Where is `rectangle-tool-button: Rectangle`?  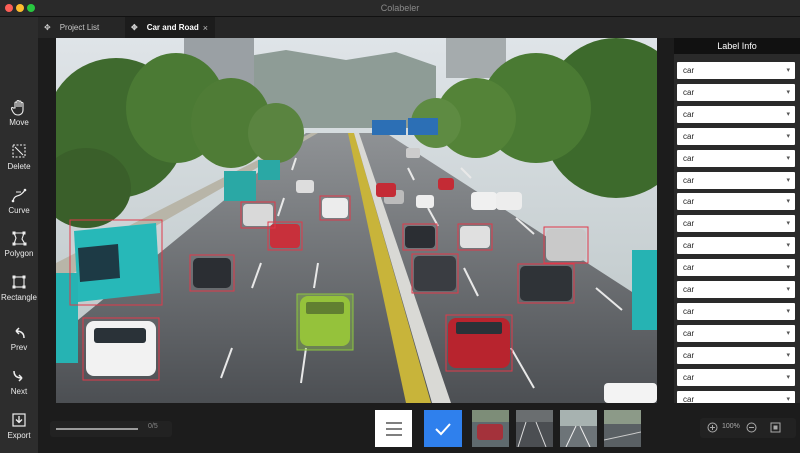 rectangle-tool-button: Rectangle is located at coordinates (19, 288).